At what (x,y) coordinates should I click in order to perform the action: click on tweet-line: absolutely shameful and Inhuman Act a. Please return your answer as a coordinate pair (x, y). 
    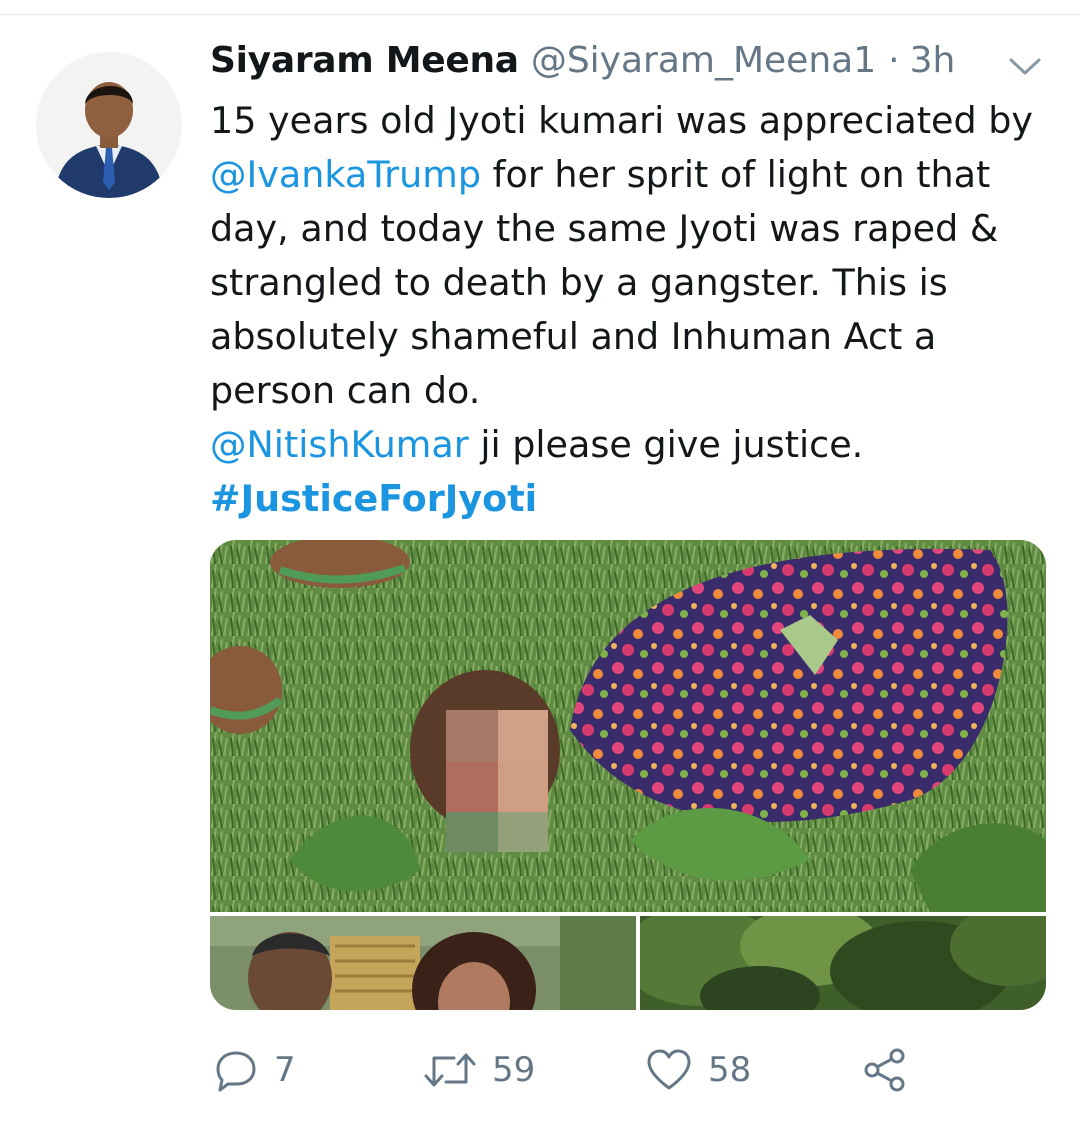
    Looking at the image, I should click on (630, 337).